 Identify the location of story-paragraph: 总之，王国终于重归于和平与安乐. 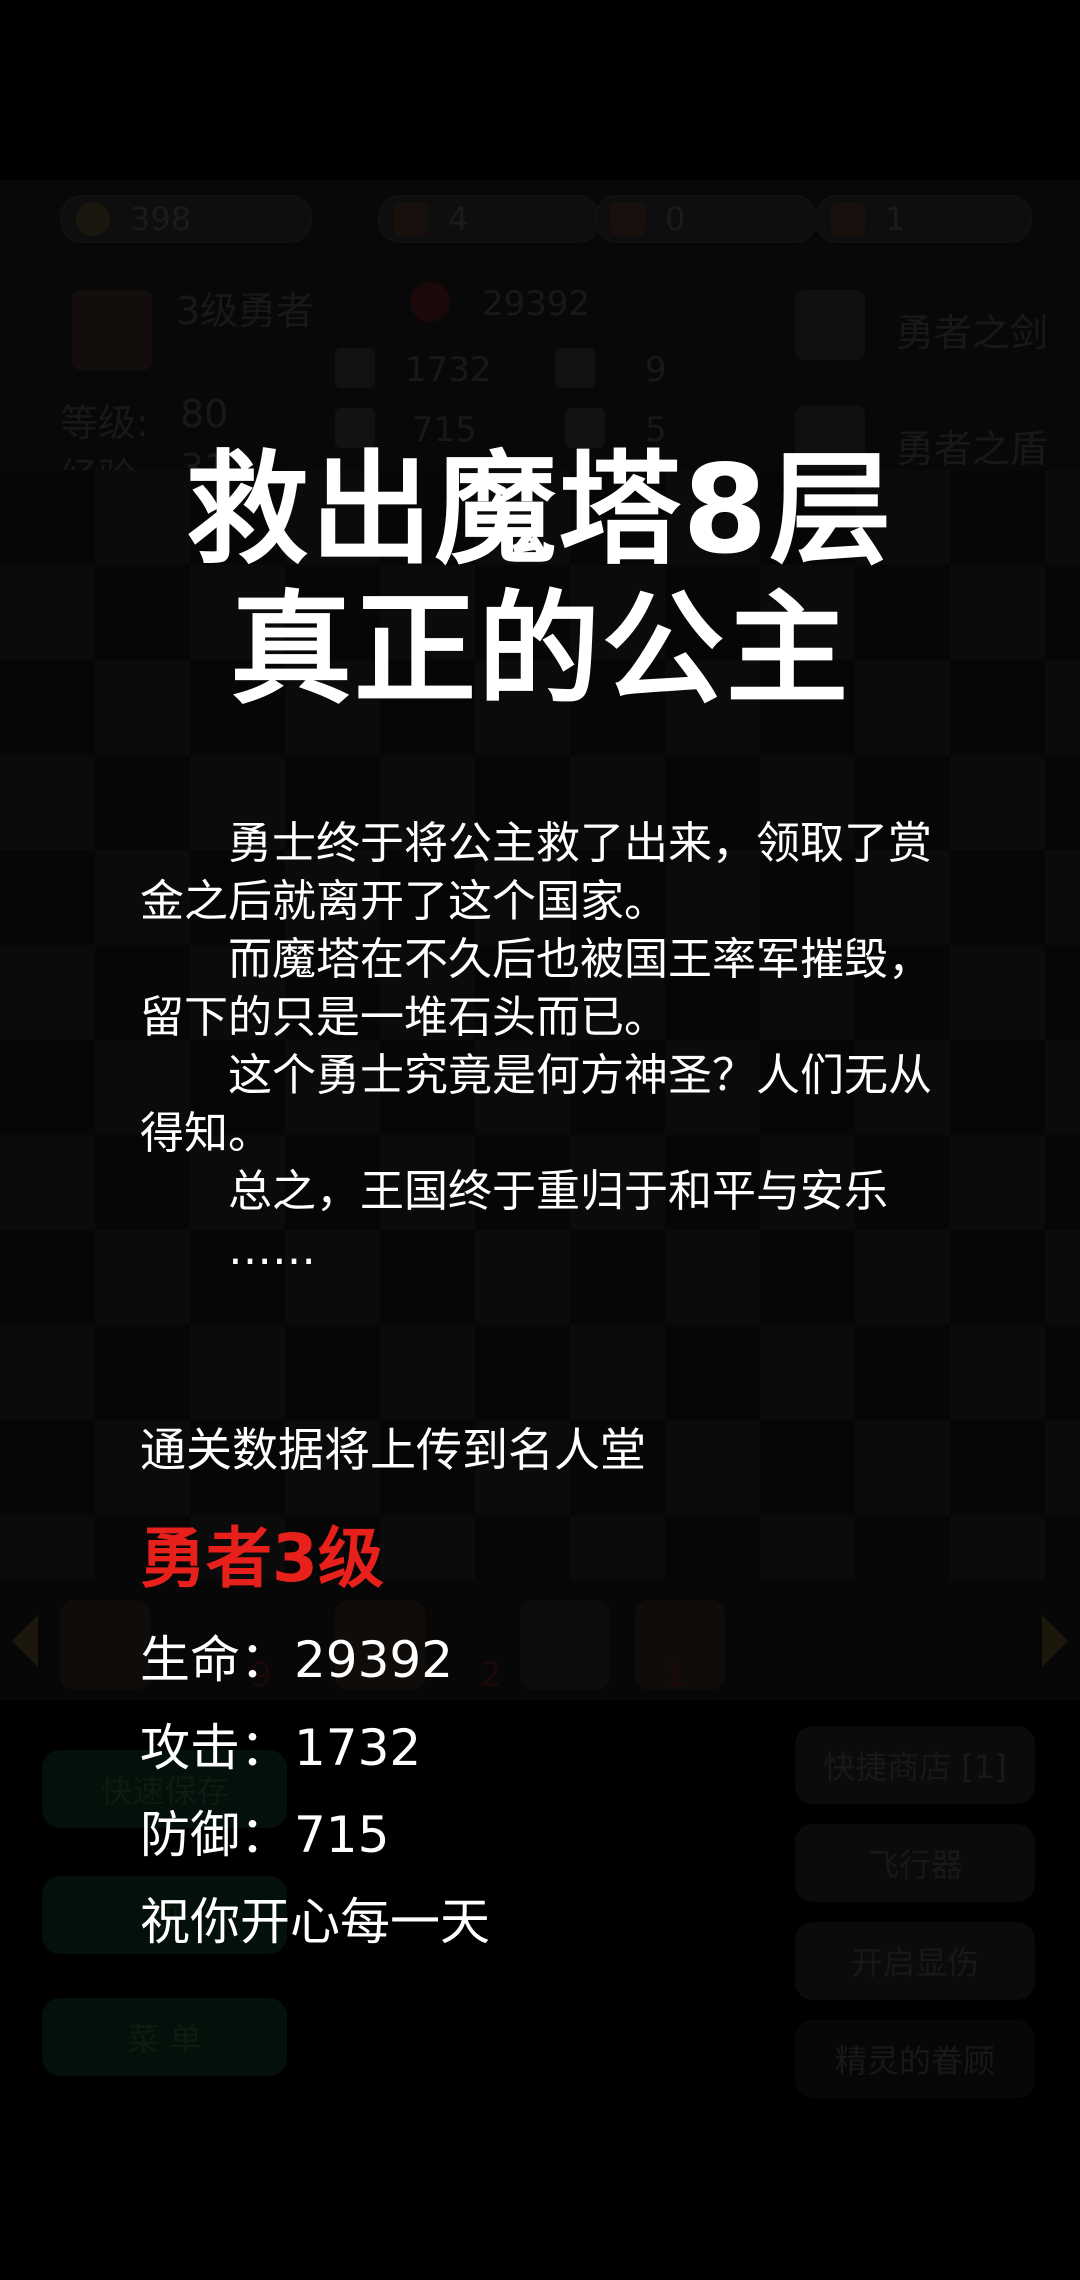
(558, 1191).